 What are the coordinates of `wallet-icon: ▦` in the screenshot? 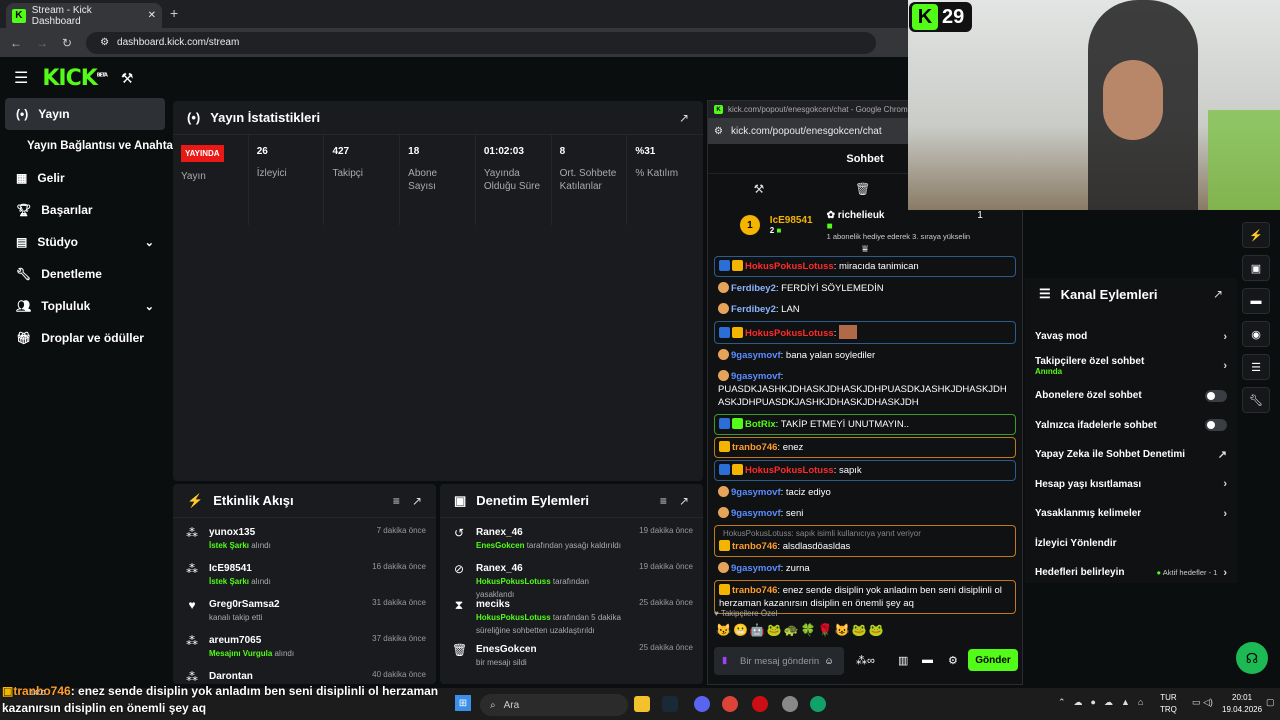 It's located at (22, 178).